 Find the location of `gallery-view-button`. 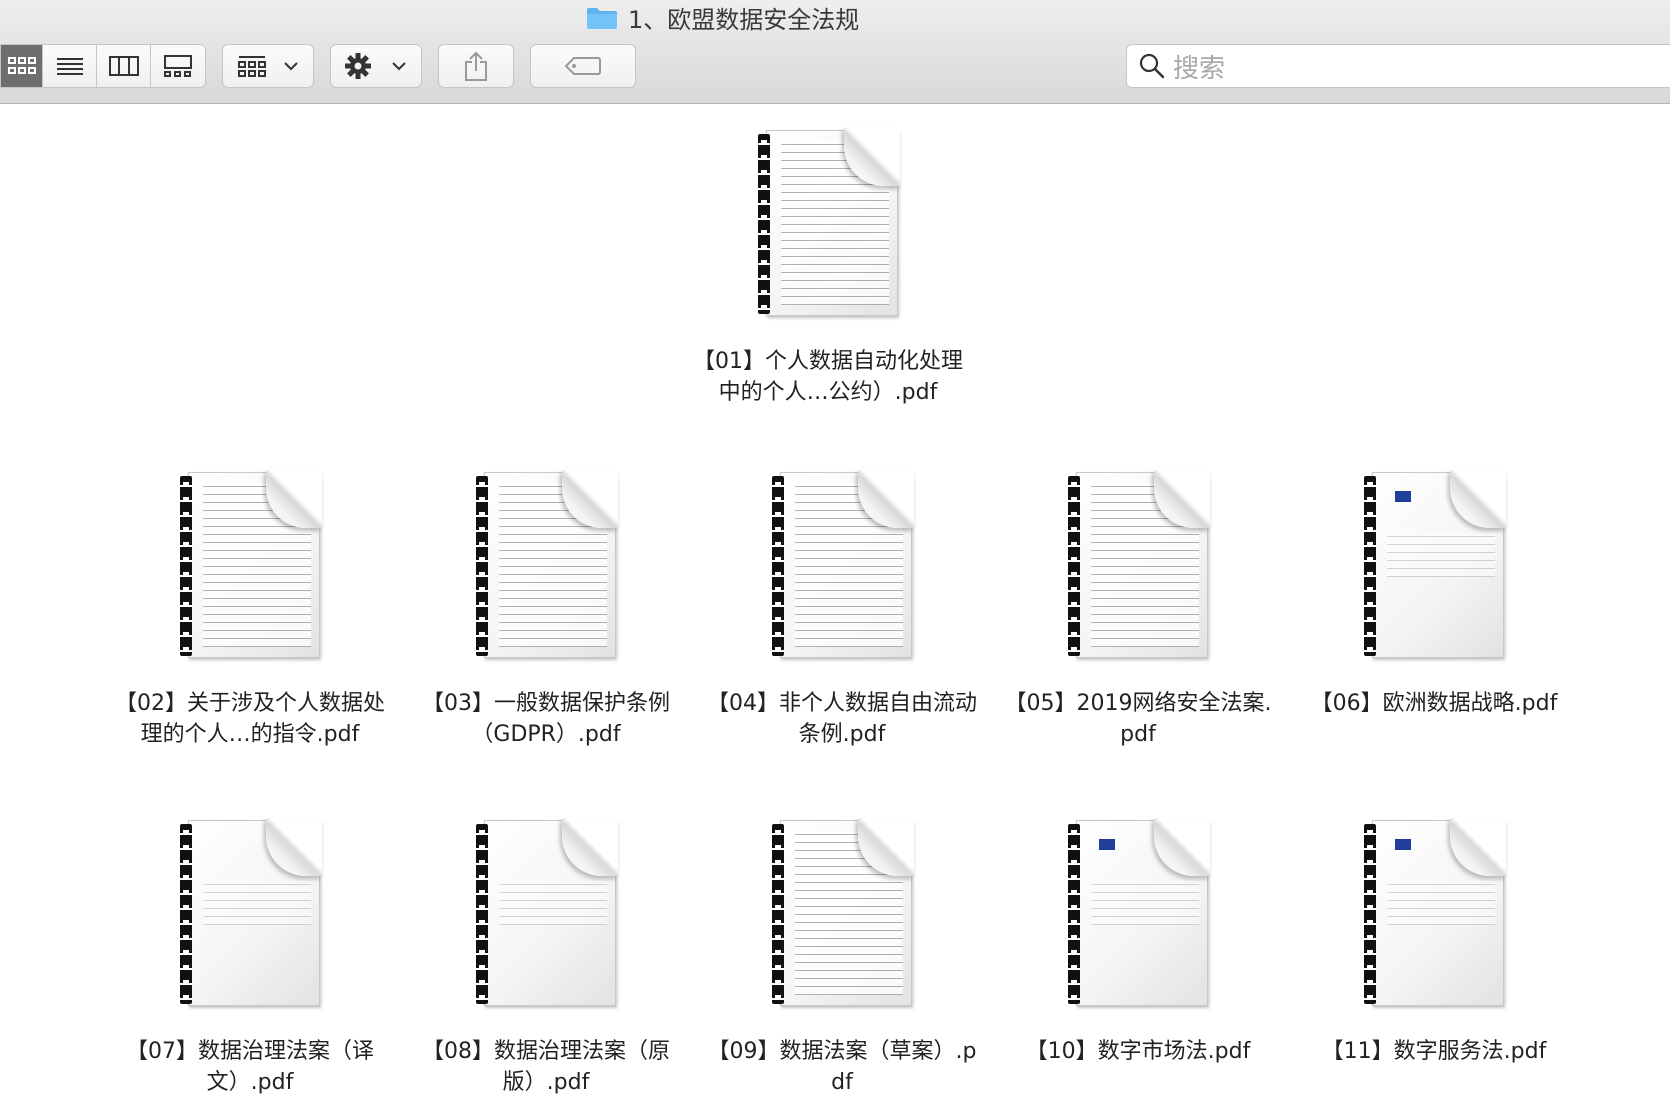

gallery-view-button is located at coordinates (178, 66).